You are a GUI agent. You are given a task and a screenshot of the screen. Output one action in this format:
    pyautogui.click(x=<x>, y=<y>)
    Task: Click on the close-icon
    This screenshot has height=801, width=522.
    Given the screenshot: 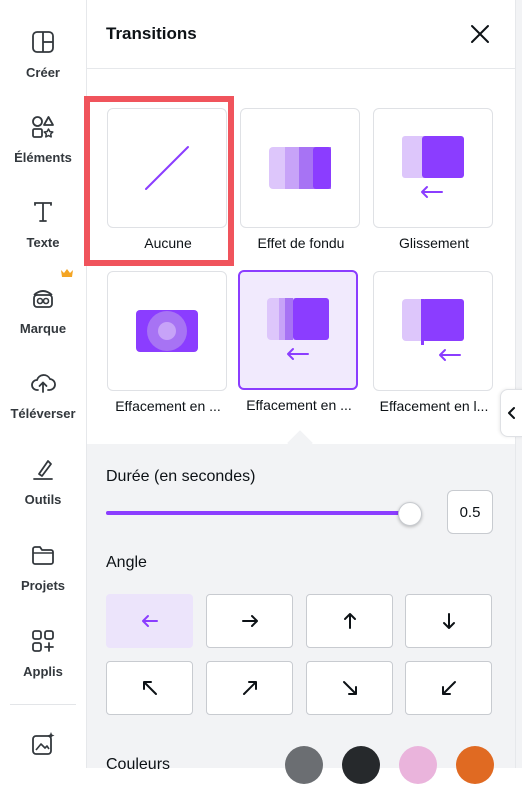 What is the action you would take?
    pyautogui.click(x=480, y=34)
    